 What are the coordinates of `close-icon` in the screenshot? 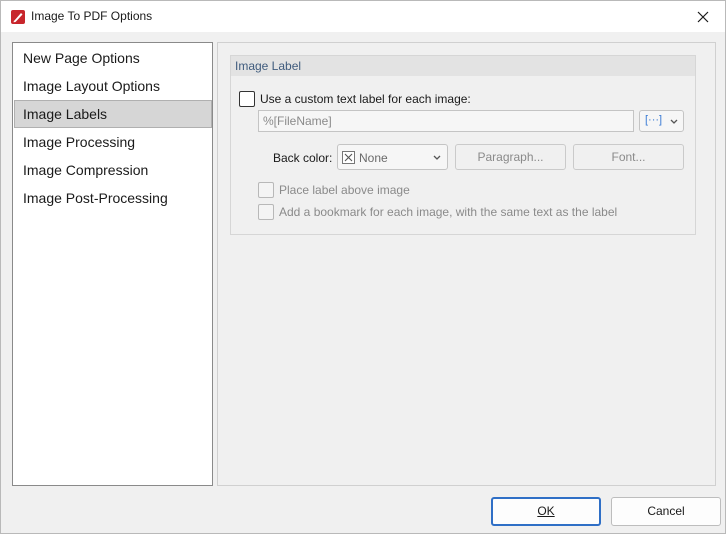 It's located at (703, 16).